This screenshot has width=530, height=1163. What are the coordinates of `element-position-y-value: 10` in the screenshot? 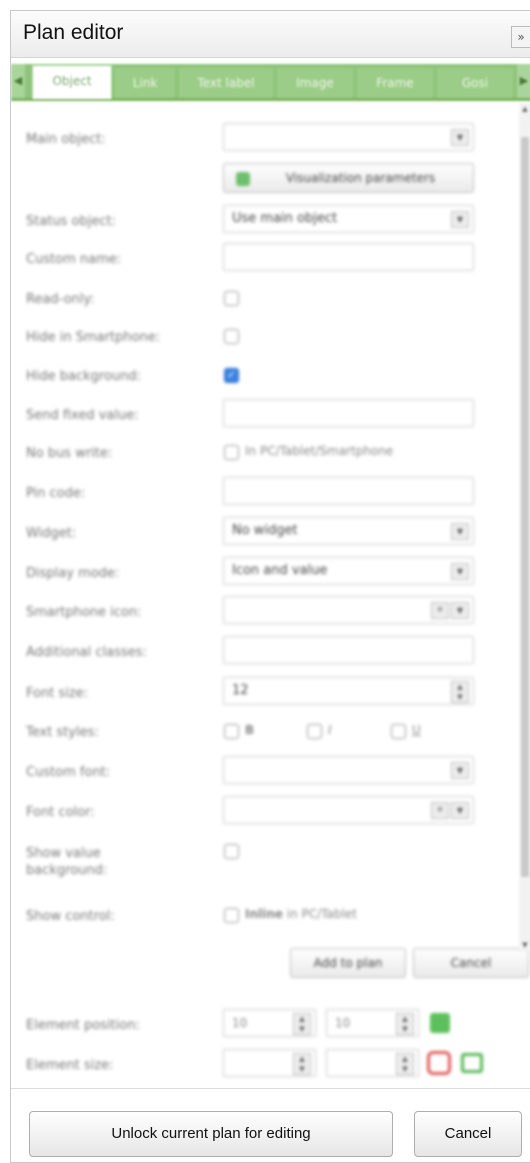 It's located at (343, 1023).